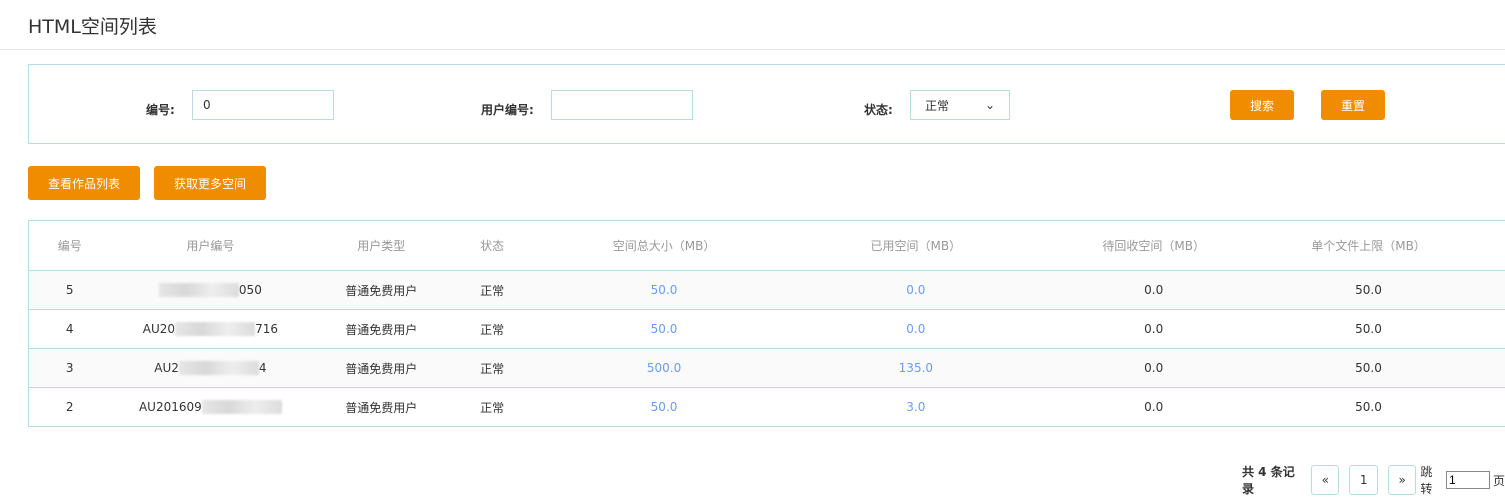  I want to click on cell-user-id: AU2 4, so click(210, 368).